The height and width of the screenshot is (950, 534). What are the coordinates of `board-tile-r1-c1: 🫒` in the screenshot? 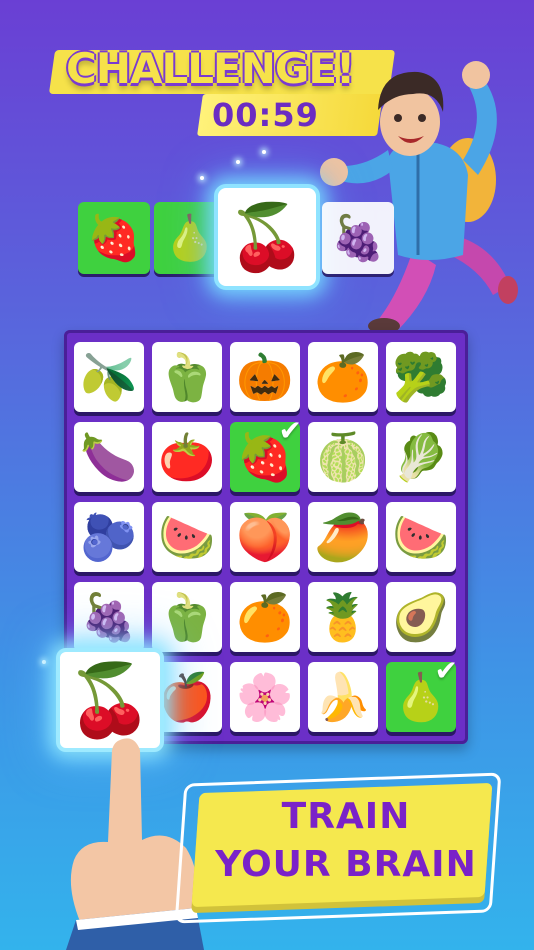 It's located at (109, 377).